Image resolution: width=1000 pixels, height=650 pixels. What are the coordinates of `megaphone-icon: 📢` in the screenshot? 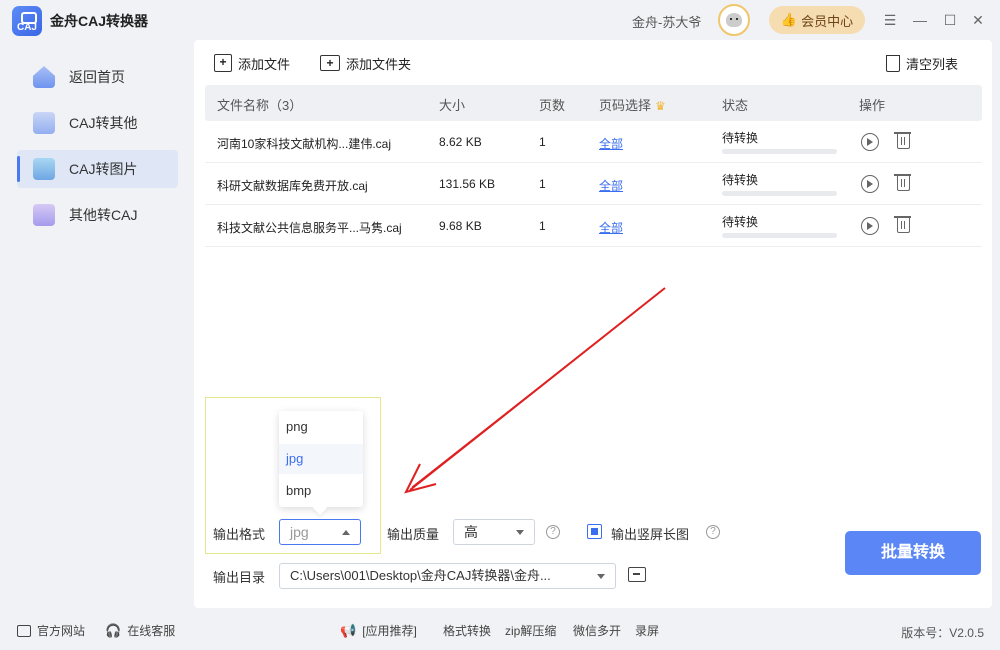 It's located at (348, 630).